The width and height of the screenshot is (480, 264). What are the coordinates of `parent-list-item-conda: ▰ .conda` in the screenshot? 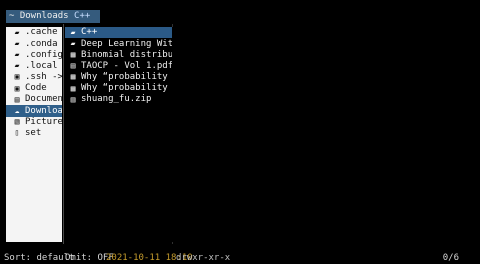 It's located at (34, 43).